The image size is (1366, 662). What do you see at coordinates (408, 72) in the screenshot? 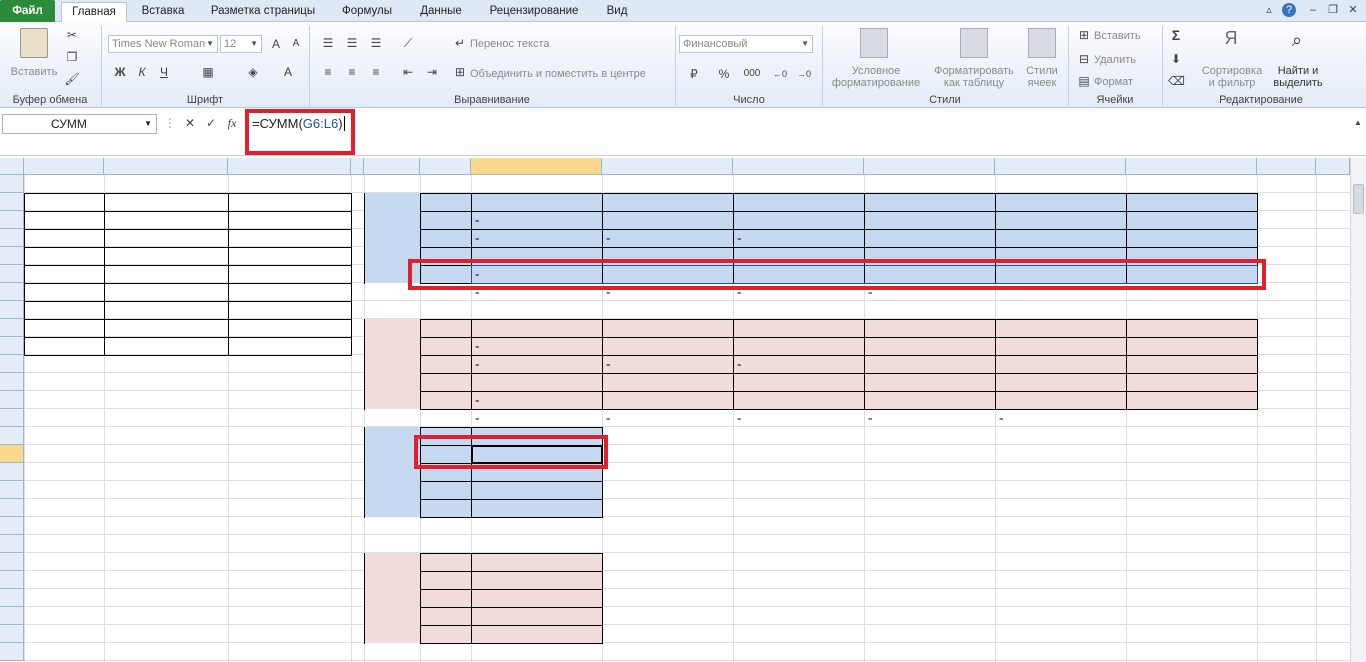
I see `decrease-indent-icon: ⇤` at bounding box center [408, 72].